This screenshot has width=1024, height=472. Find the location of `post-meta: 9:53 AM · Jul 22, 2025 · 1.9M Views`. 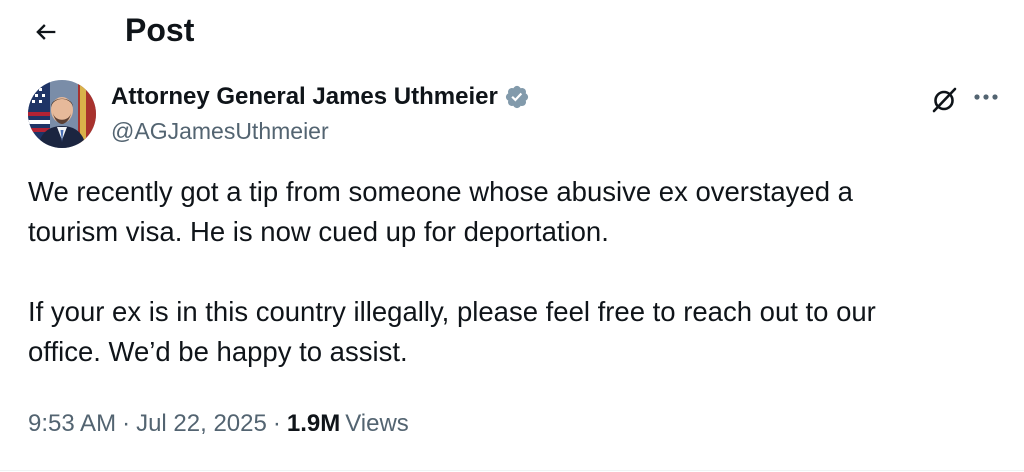

post-meta: 9:53 AM · Jul 22, 2025 · 1.9M Views is located at coordinates (218, 424).